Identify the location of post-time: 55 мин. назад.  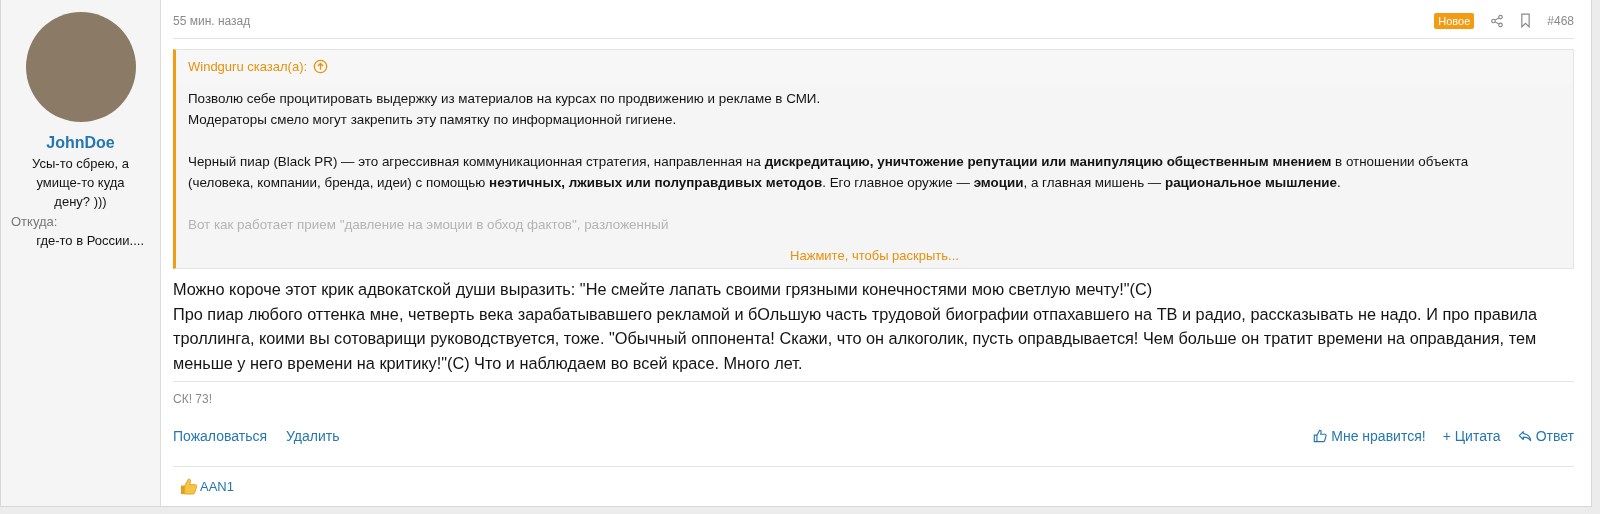
(212, 20).